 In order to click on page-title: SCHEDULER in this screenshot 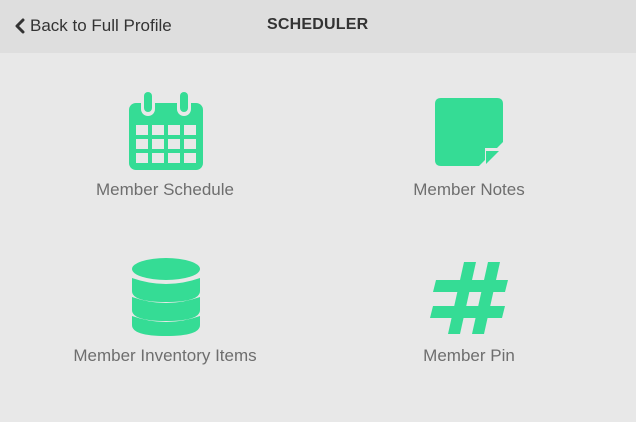, I will do `click(318, 24)`.